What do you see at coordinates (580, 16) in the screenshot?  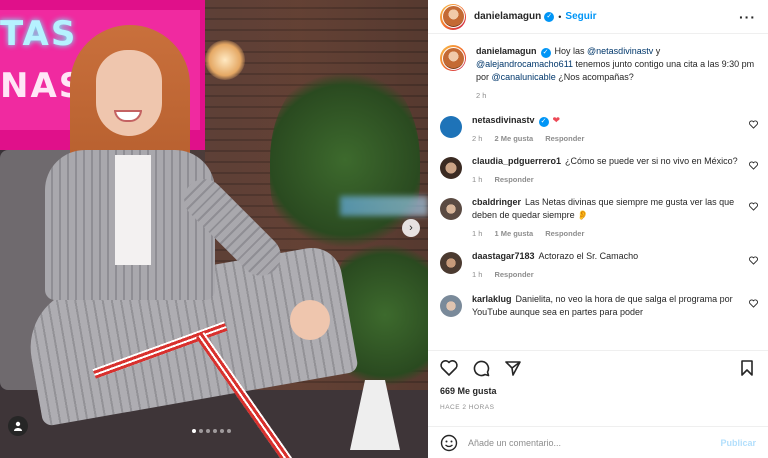 I see `follow-button: Seguir` at bounding box center [580, 16].